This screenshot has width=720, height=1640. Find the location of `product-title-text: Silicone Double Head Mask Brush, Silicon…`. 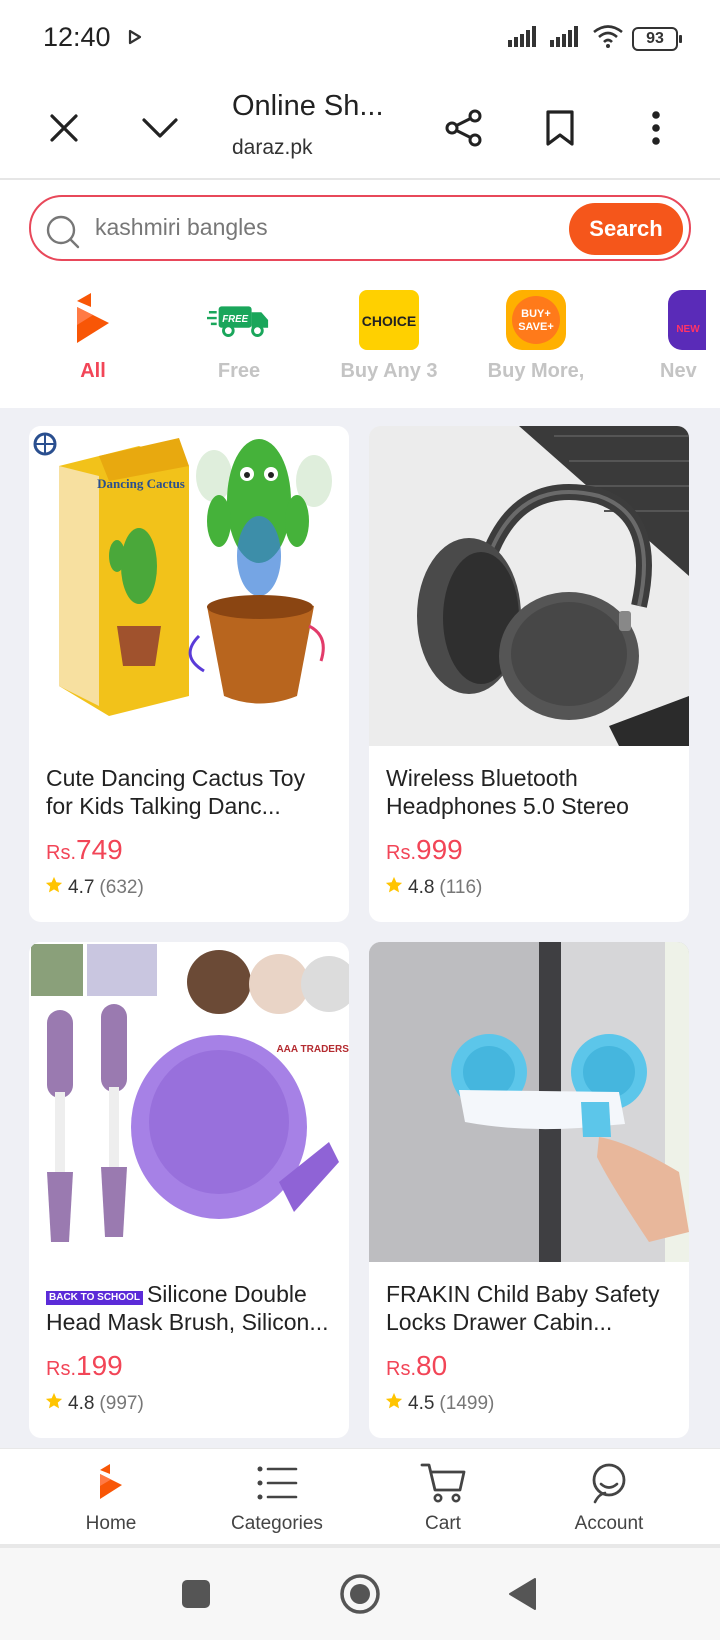

product-title-text: Silicone Double Head Mask Brush, Silicon… is located at coordinates (187, 1308).